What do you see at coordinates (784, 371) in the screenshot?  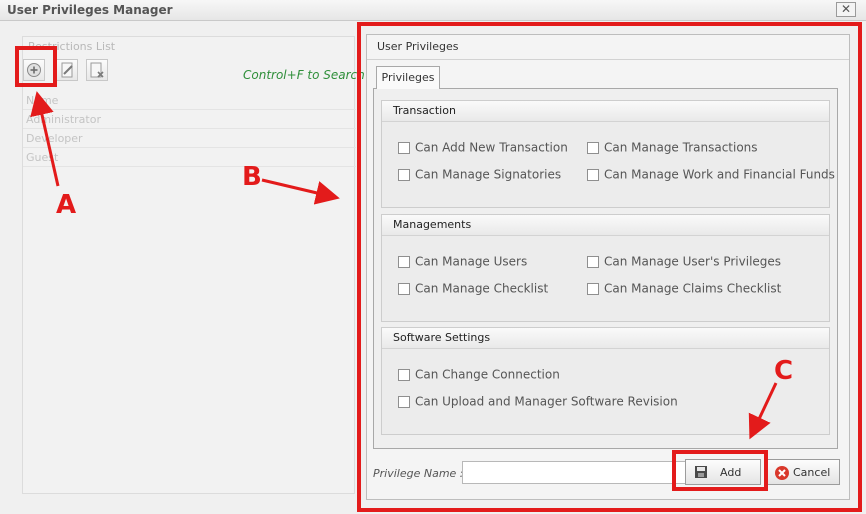 I see `annotation-label-c: C` at bounding box center [784, 371].